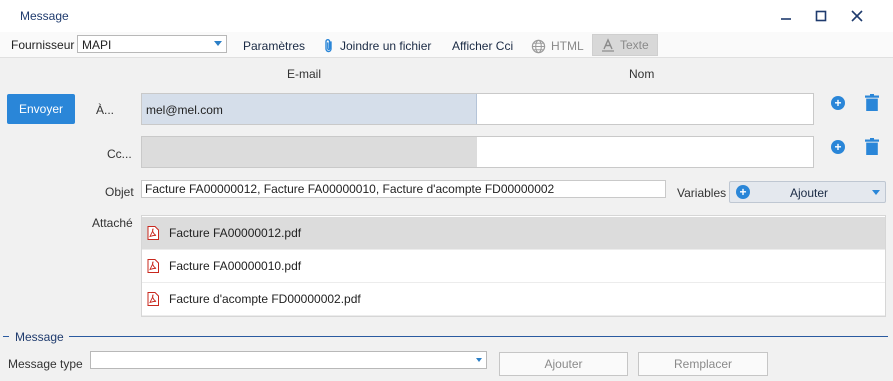  What do you see at coordinates (44, 16) in the screenshot?
I see `window-title: Message` at bounding box center [44, 16].